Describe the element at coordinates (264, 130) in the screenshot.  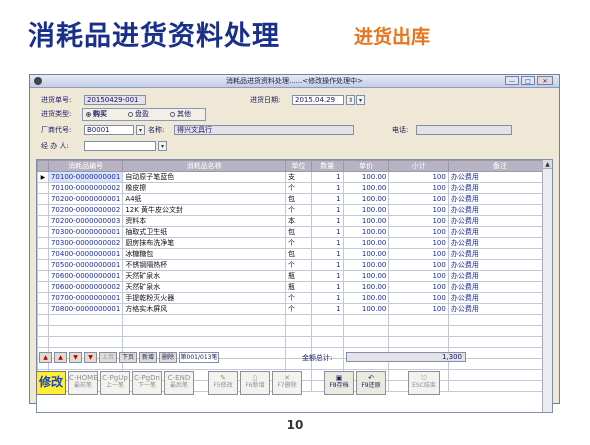
I see `vendor-name-field: 得兴文具行` at that location.